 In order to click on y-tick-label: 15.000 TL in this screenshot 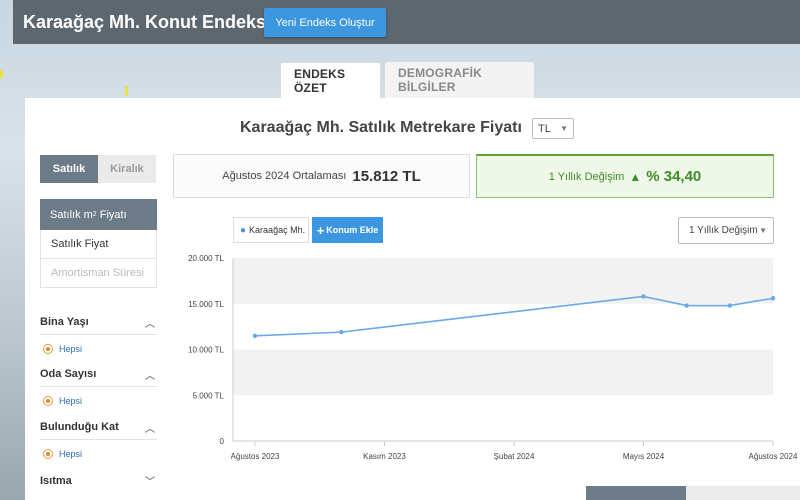, I will do `click(206, 304)`.